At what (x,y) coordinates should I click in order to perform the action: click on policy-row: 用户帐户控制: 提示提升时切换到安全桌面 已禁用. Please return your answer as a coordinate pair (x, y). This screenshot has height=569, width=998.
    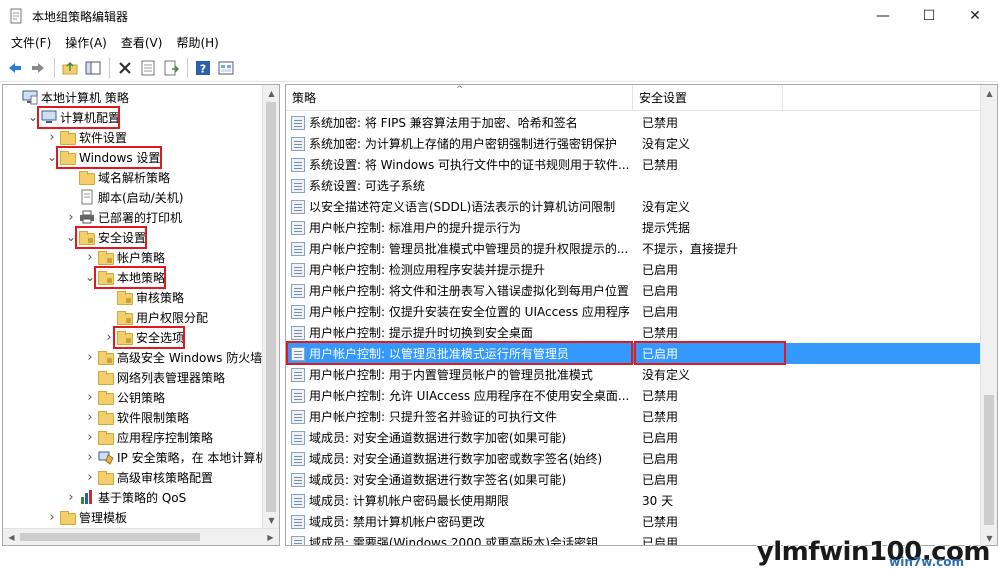
    Looking at the image, I should click on (634, 332).